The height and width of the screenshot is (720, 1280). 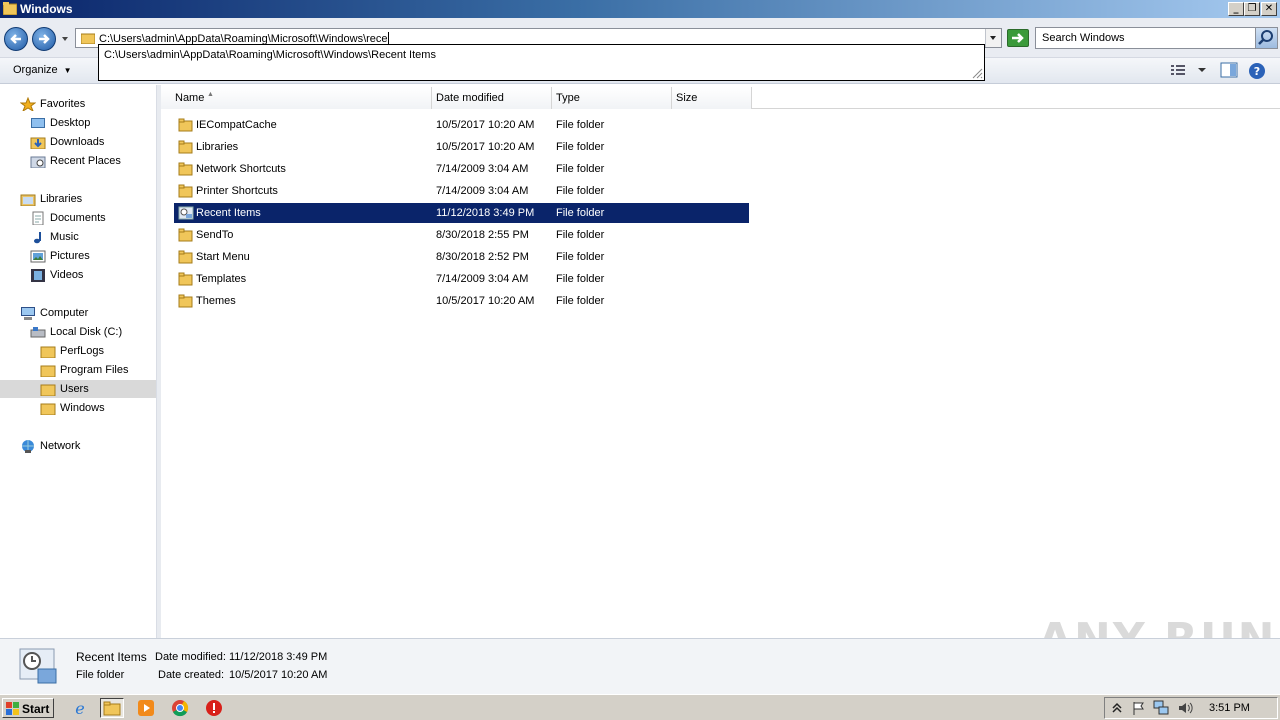 I want to click on stop-app-taskbar-icon, so click(x=214, y=708).